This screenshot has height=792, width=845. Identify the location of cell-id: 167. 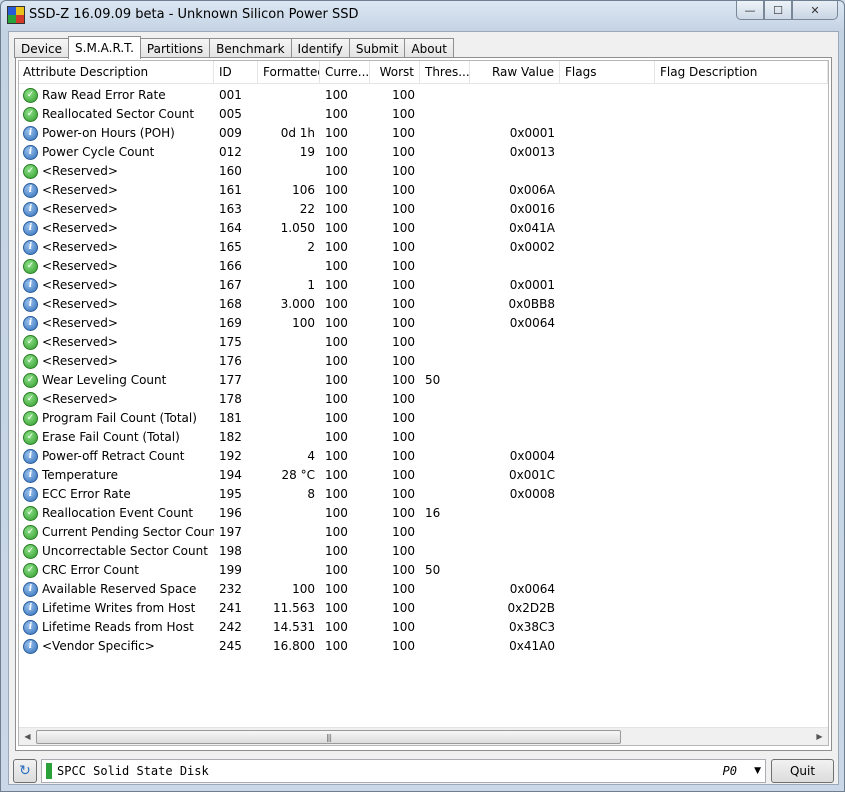
(230, 285).